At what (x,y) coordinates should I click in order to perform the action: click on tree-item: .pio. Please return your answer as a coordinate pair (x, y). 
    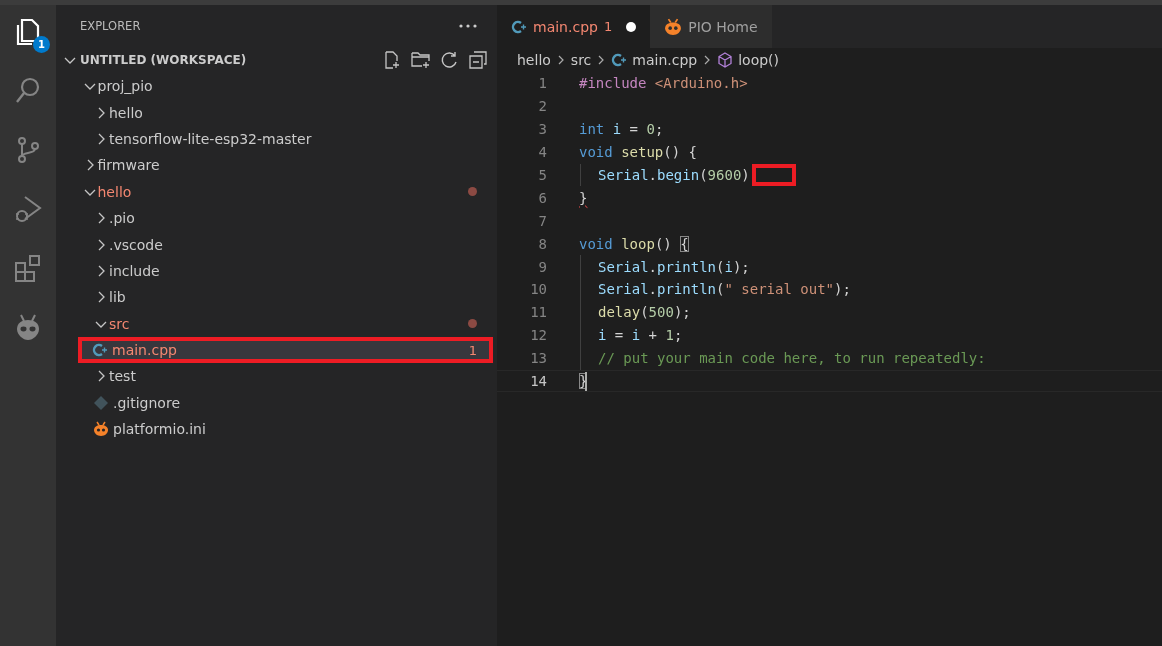
    Looking at the image, I should click on (276, 218).